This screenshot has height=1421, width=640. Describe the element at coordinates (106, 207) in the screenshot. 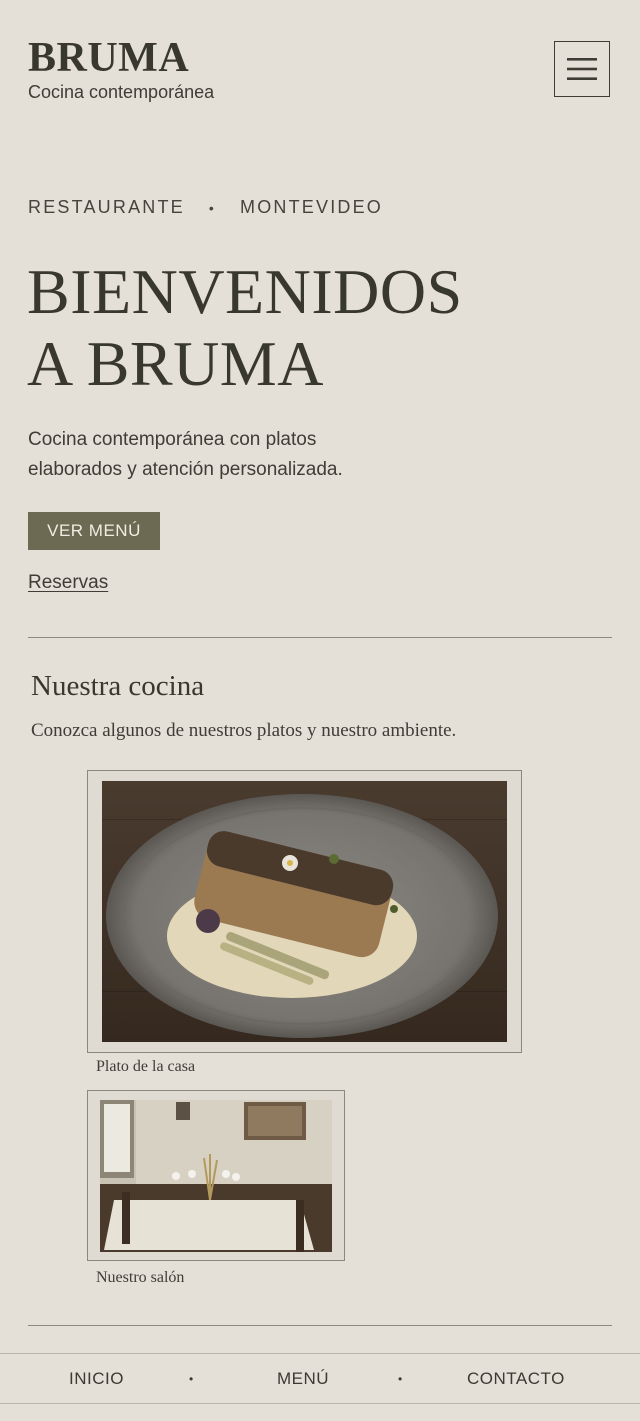

I see `eyebrow-category: RESTAURANTE` at that location.